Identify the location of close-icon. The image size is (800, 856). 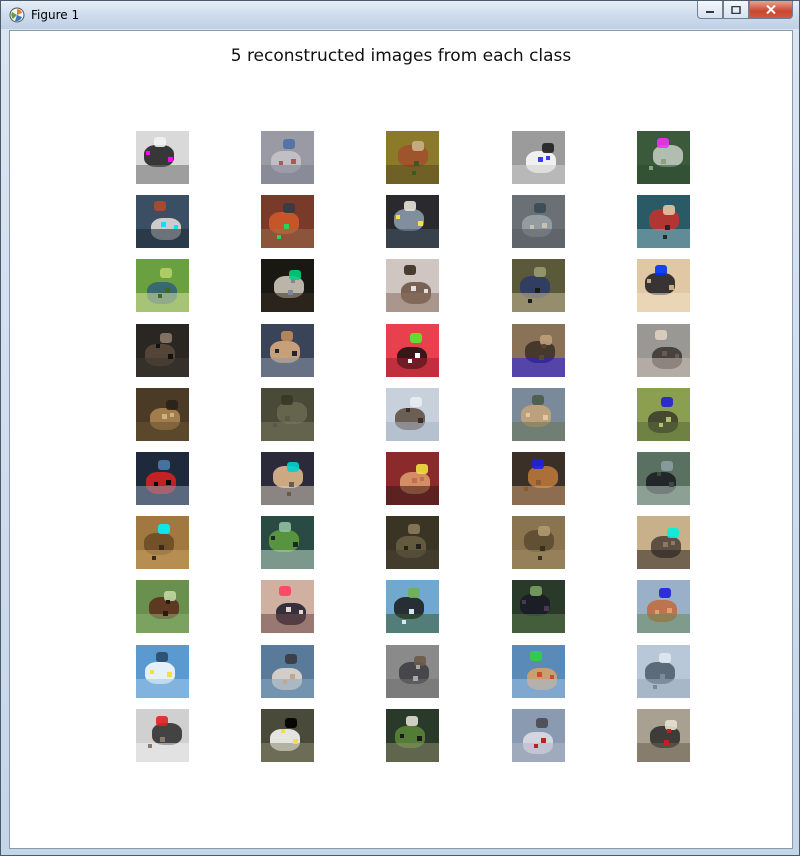
(771, 9).